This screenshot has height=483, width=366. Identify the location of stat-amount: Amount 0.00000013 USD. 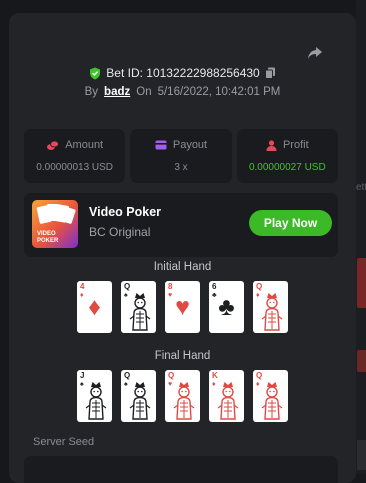
(75, 156).